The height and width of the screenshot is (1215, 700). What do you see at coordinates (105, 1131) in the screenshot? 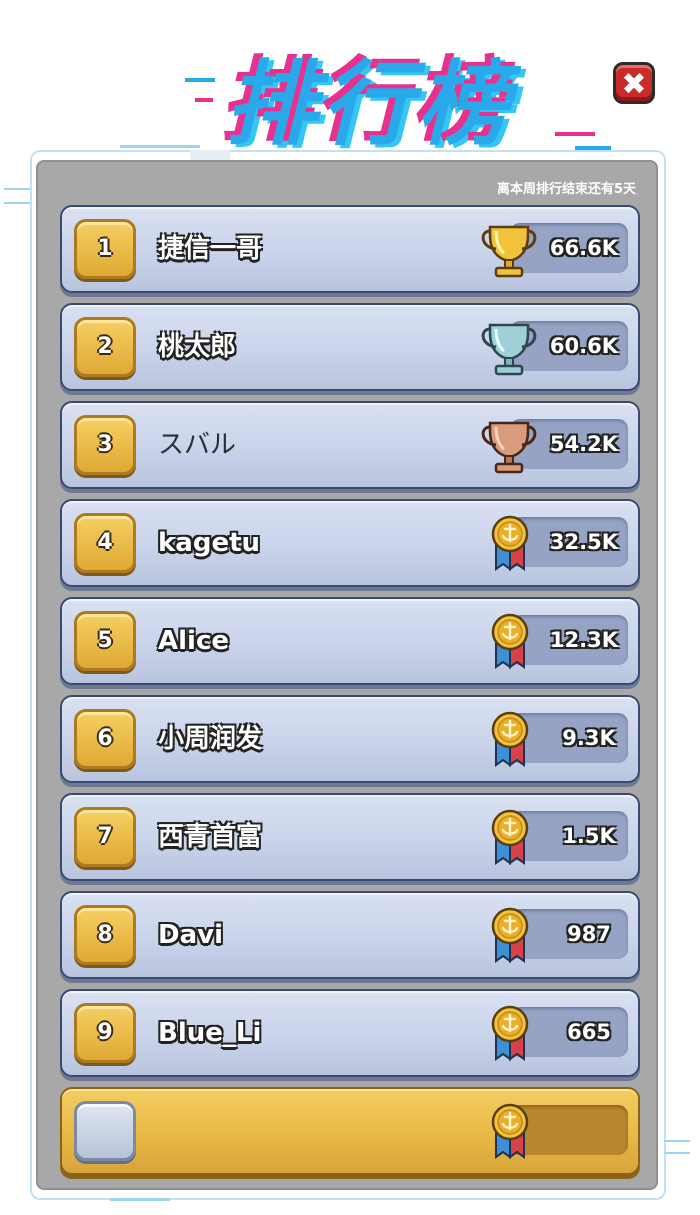
I see `rank-badge` at bounding box center [105, 1131].